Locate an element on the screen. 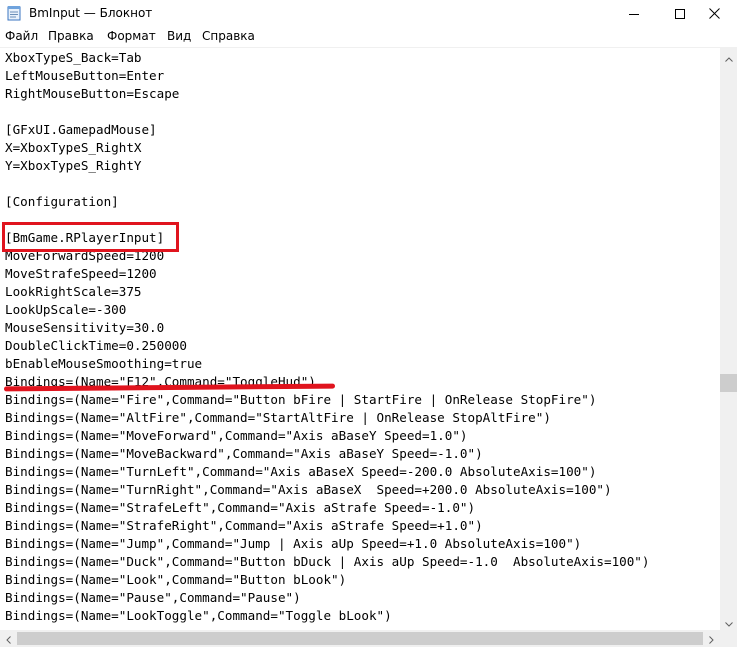 The width and height of the screenshot is (737, 649). scroll-right-button is located at coordinates (711, 638).